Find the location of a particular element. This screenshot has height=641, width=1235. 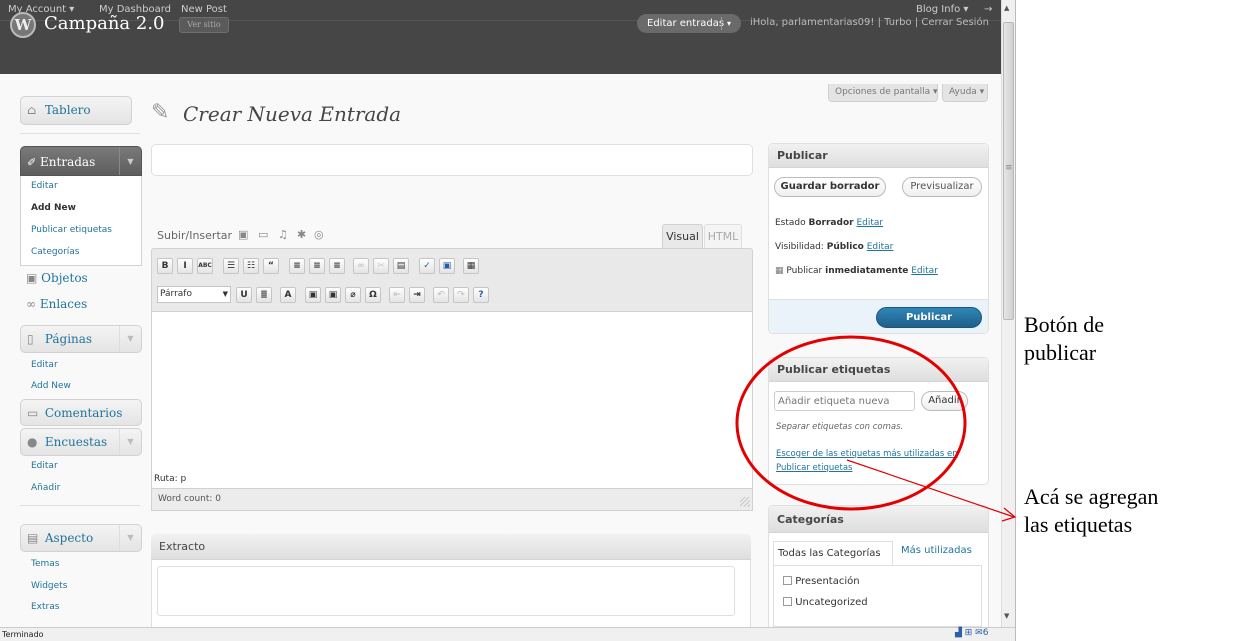

annotation-publish-button-line-1: Botón de is located at coordinates (1064, 324).